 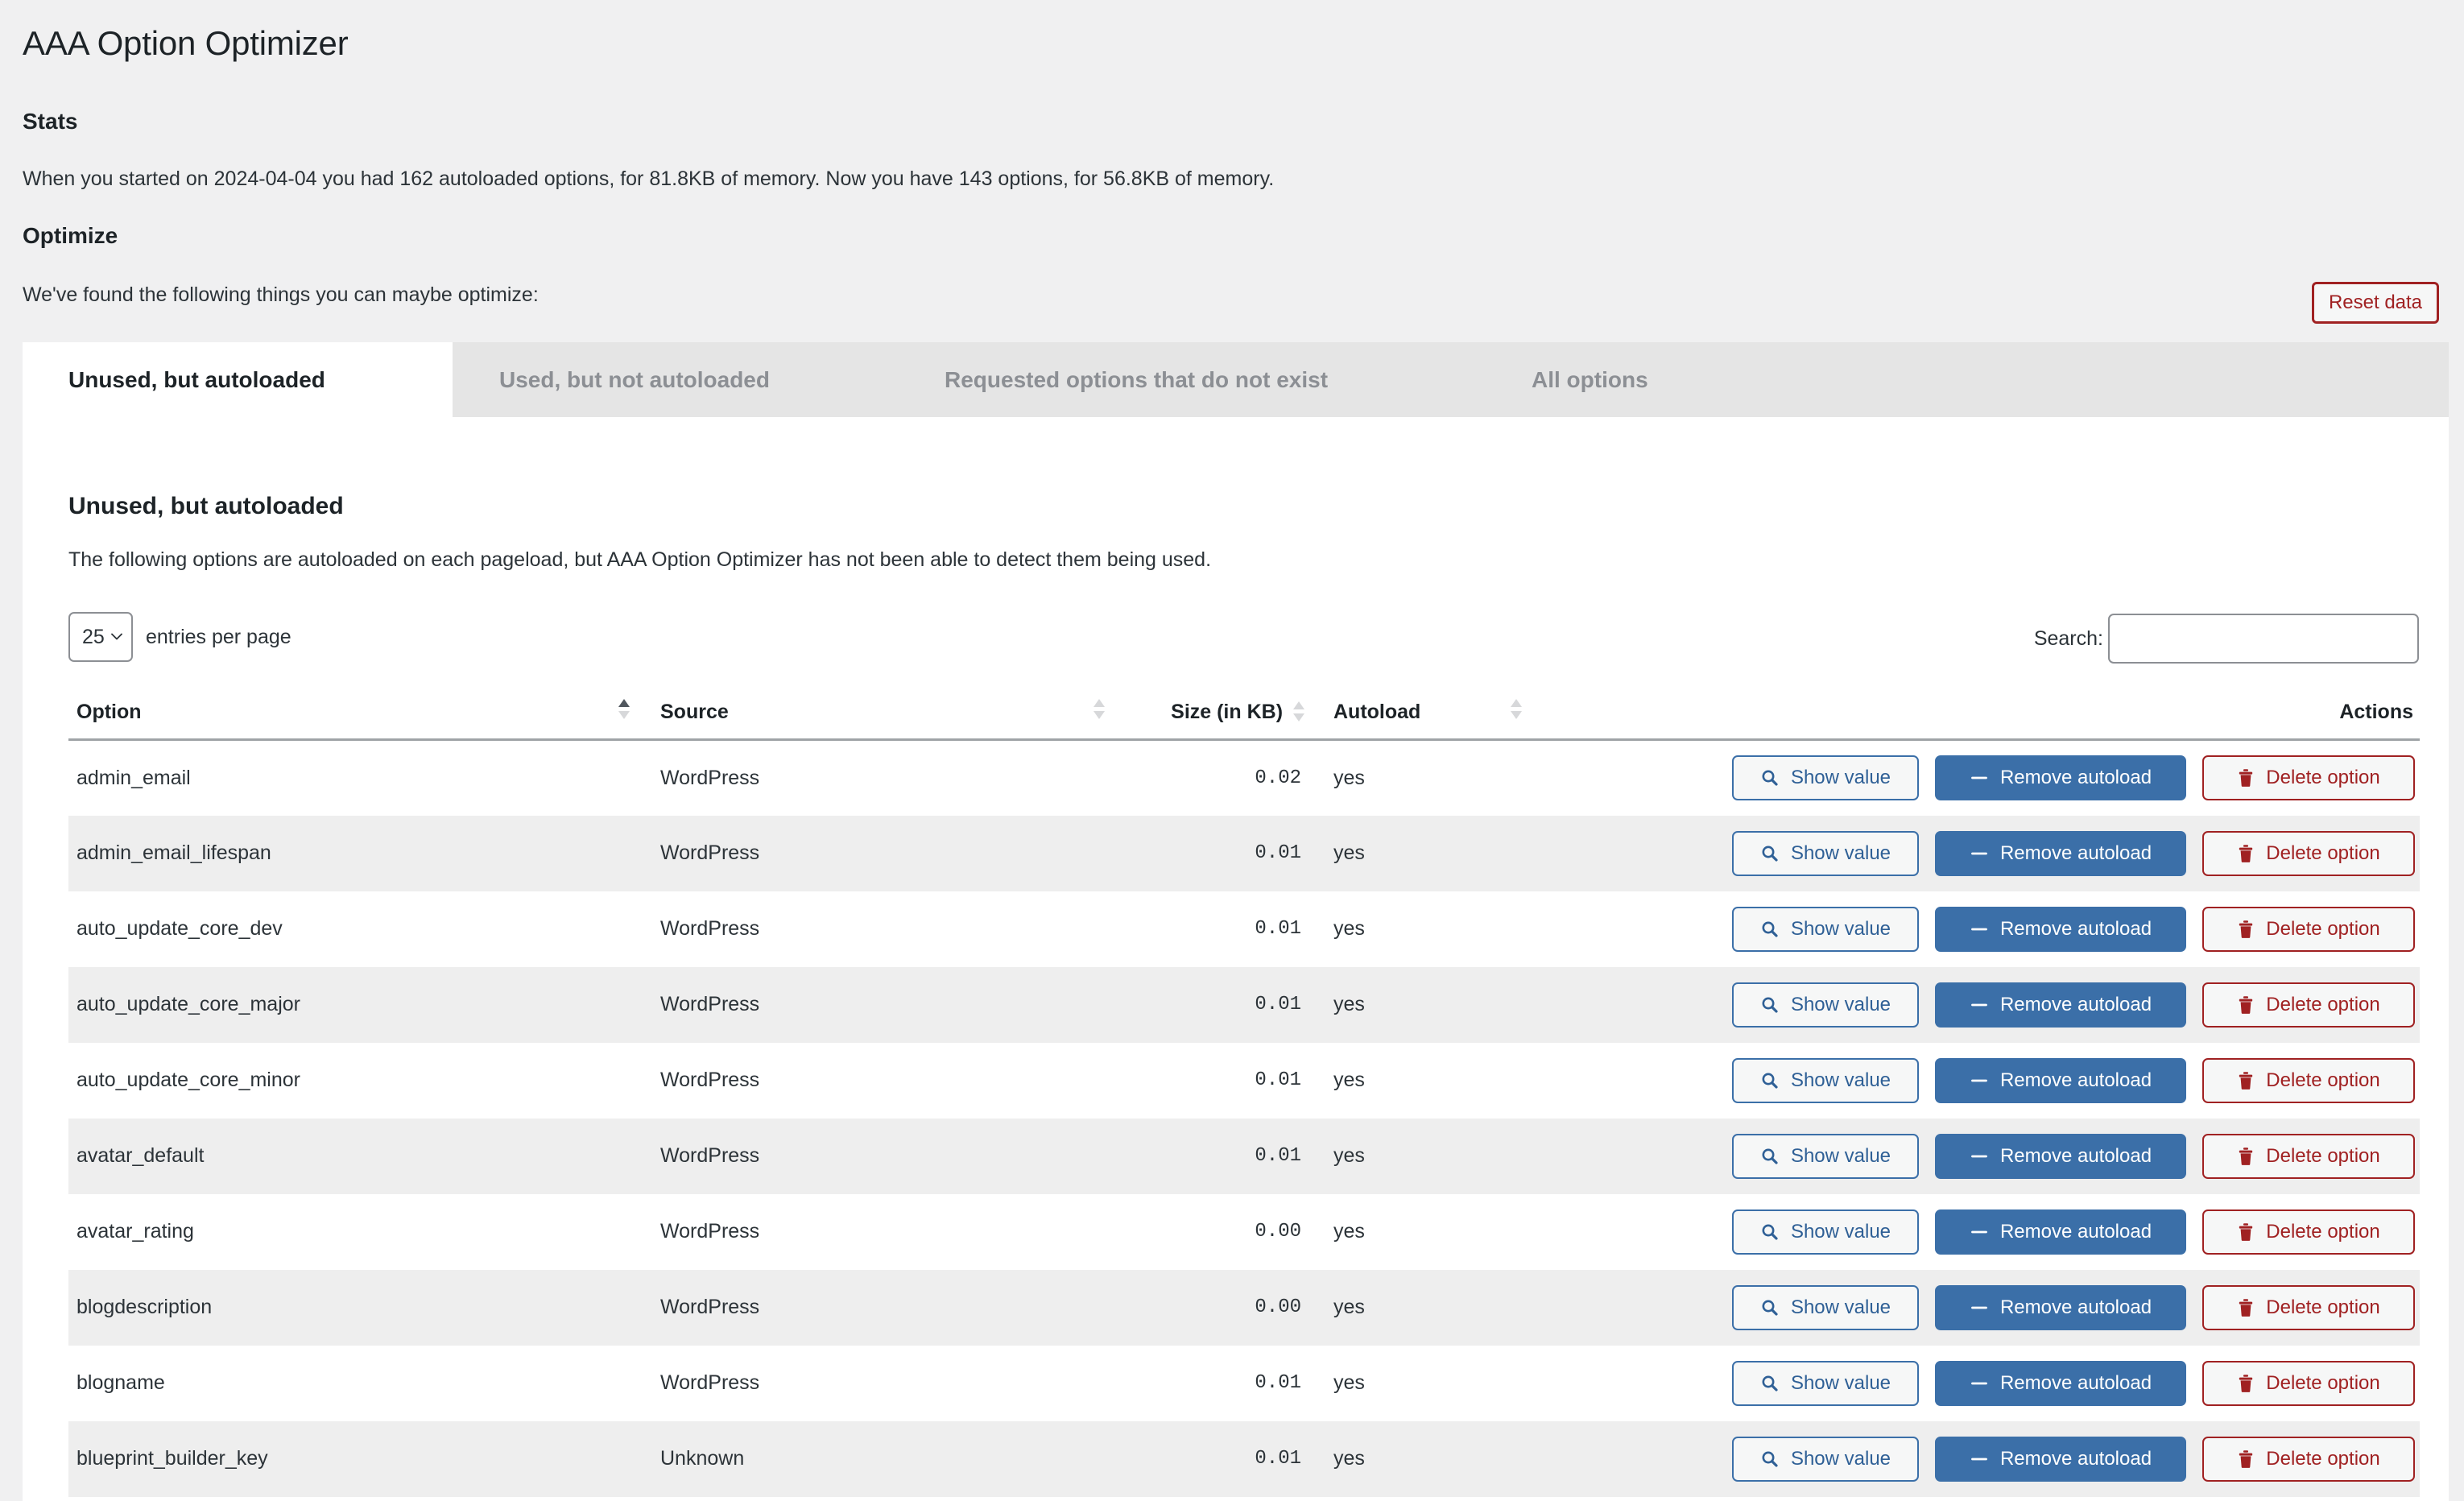 What do you see at coordinates (238, 379) in the screenshot?
I see `tab-unused-but-autoloaded: Unused, but autoloaded` at bounding box center [238, 379].